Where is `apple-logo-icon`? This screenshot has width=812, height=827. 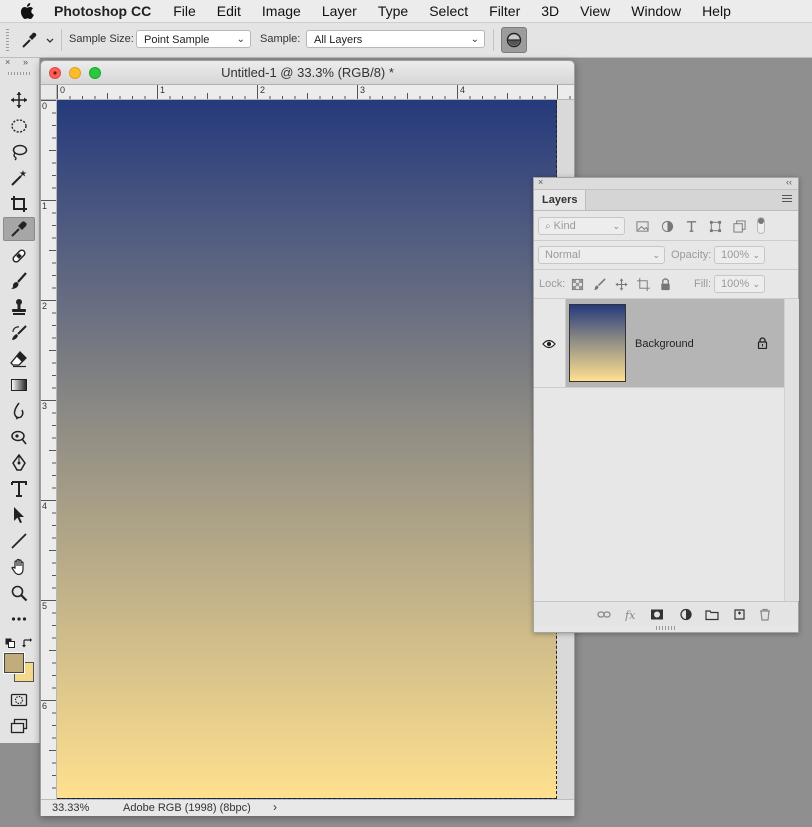
apple-logo-icon is located at coordinates (27, 11).